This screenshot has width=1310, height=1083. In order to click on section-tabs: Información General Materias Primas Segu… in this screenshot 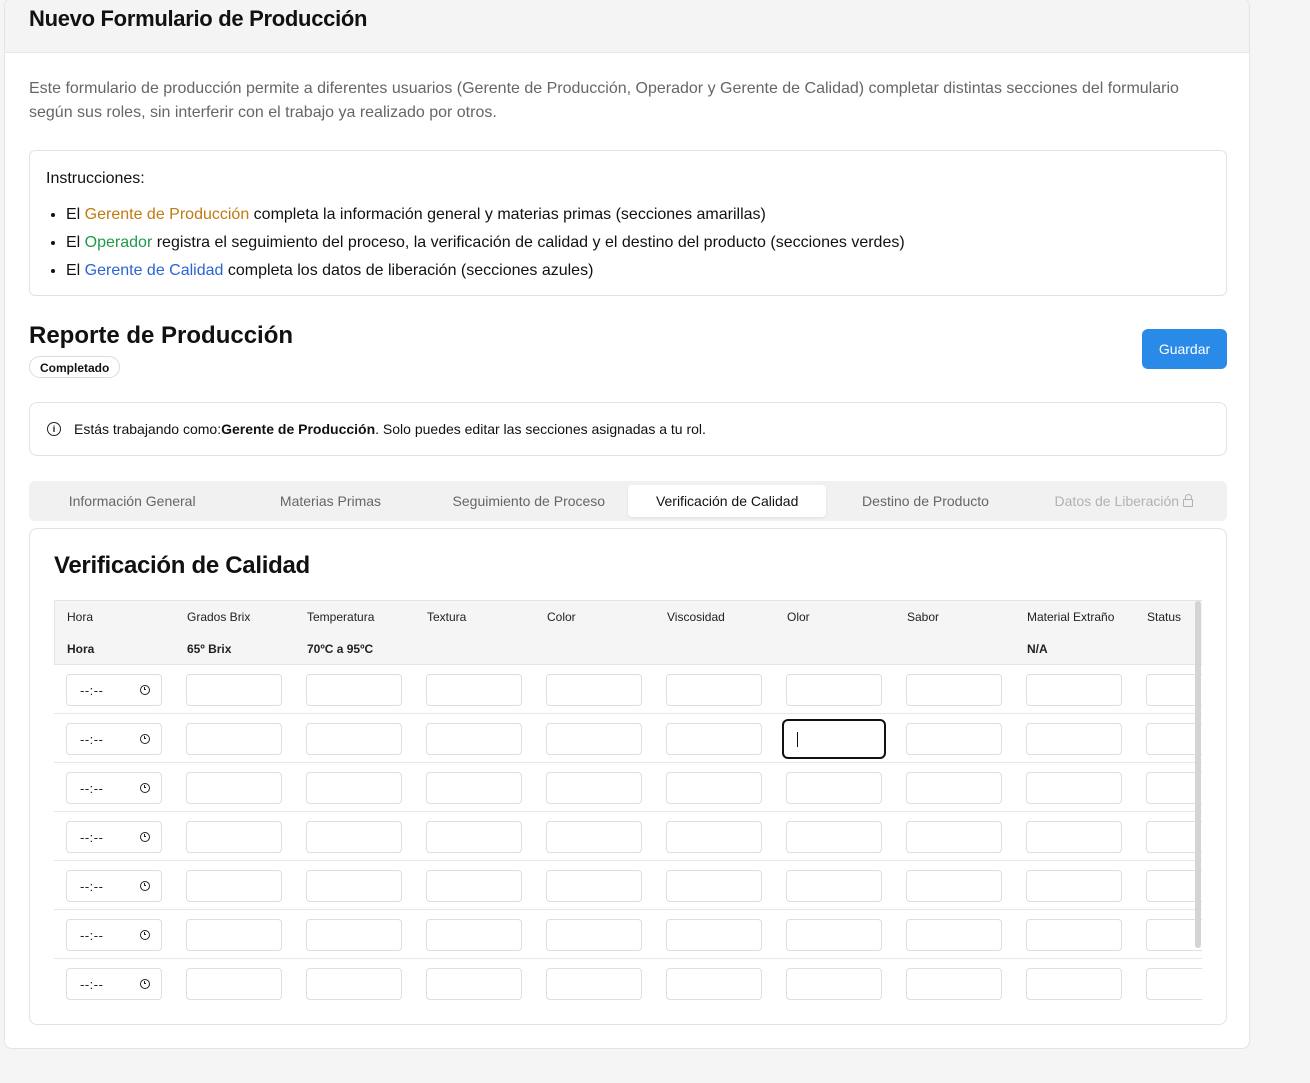, I will do `click(628, 501)`.